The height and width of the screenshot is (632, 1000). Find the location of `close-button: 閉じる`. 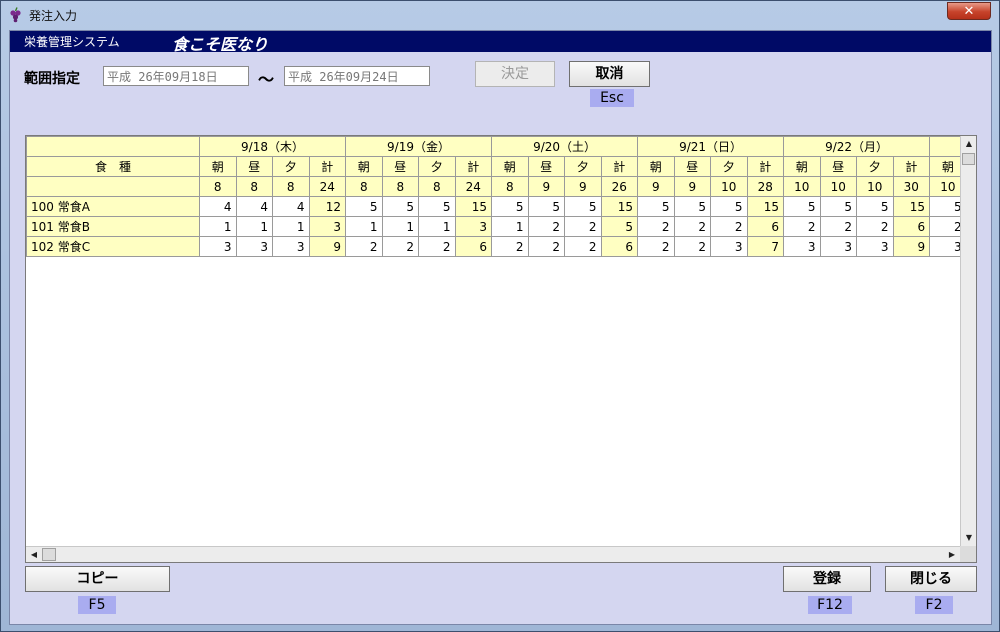

close-button: 閉じる is located at coordinates (931, 579).